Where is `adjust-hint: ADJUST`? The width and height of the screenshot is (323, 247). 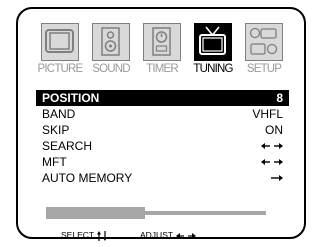 adjust-hint: ADJUST is located at coordinates (168, 235).